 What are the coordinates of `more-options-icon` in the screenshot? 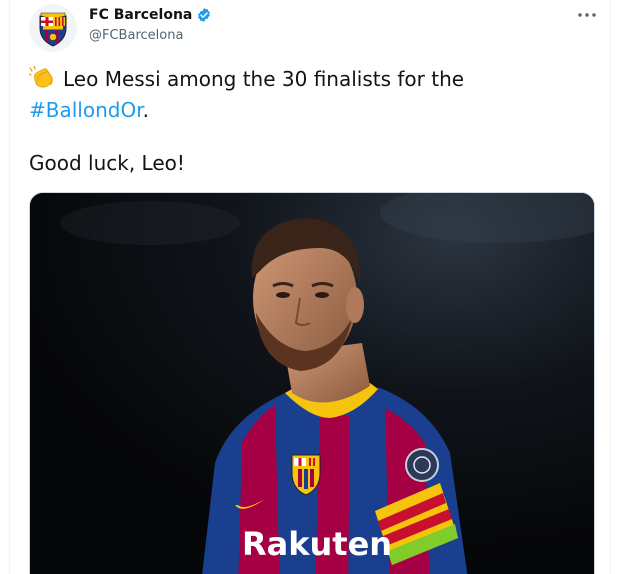 It's located at (587, 15).